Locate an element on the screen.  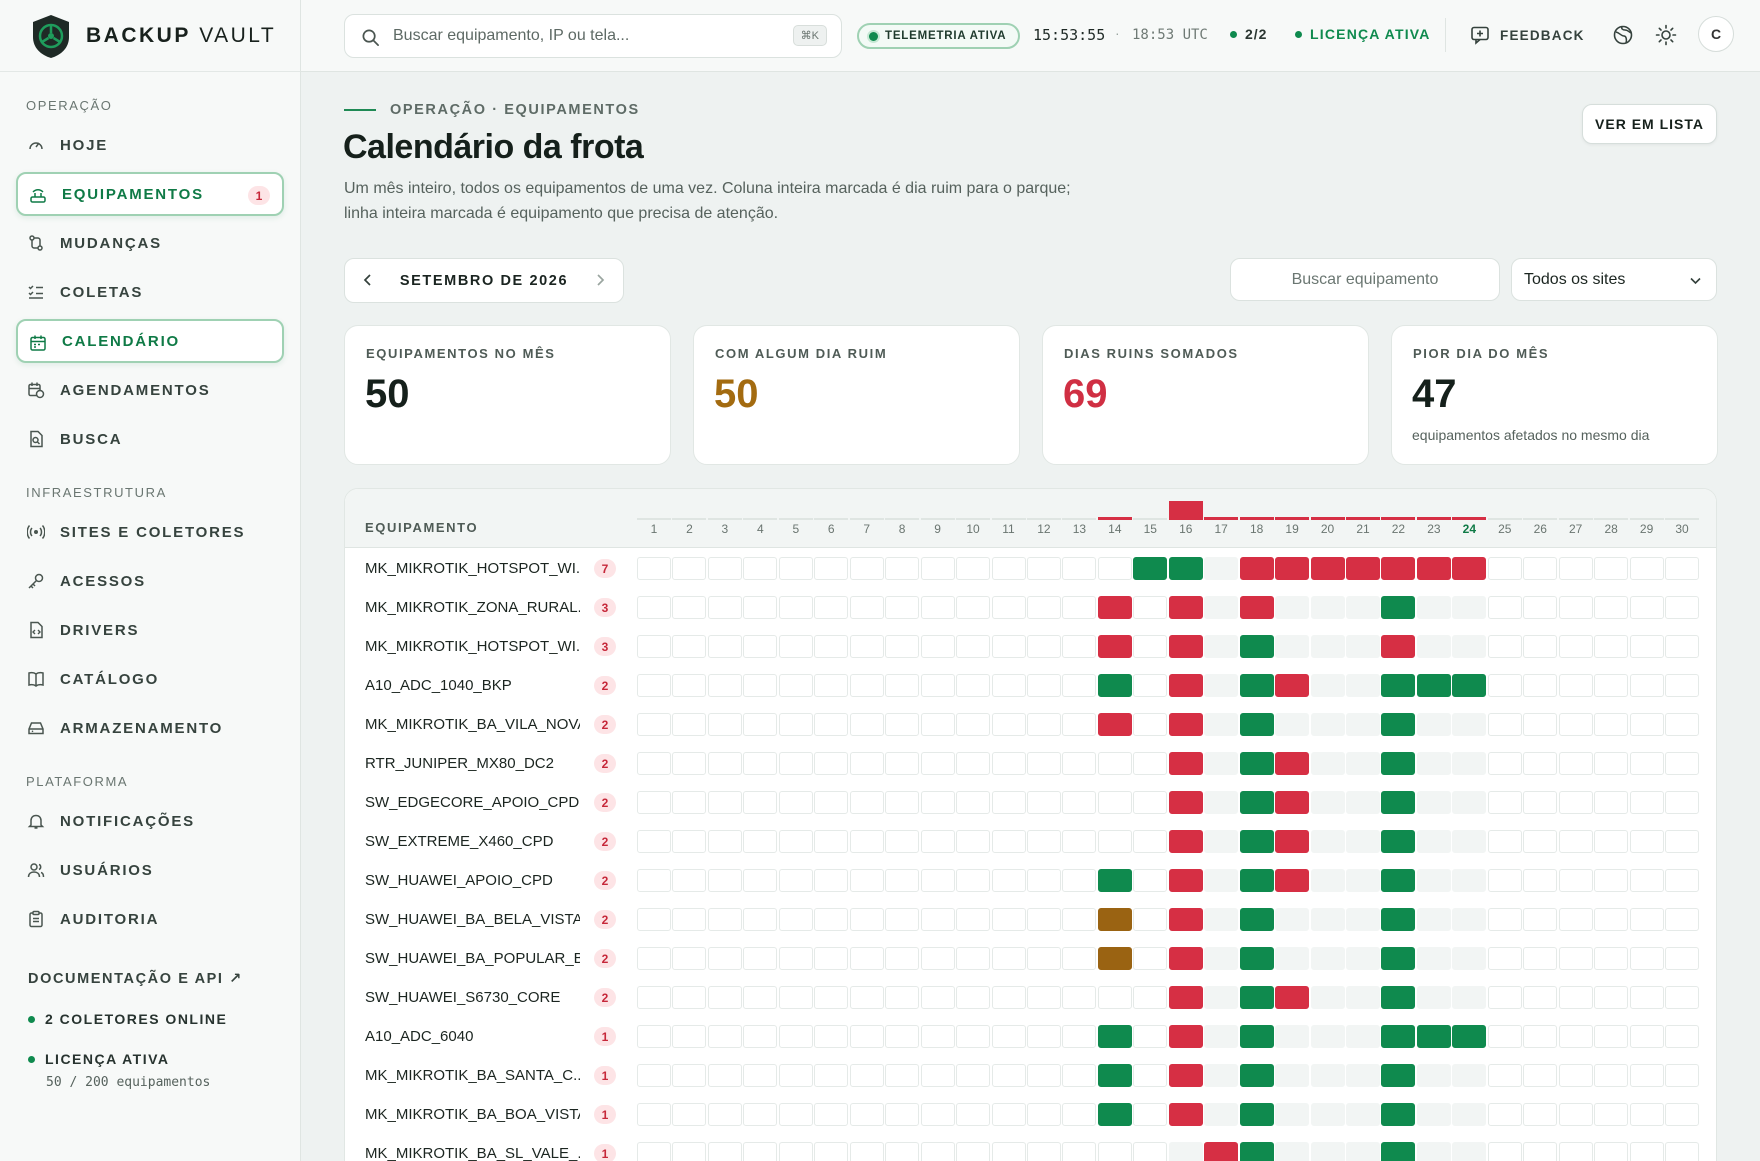
sidebar-item-acessos: ACESSOS is located at coordinates (150, 581).